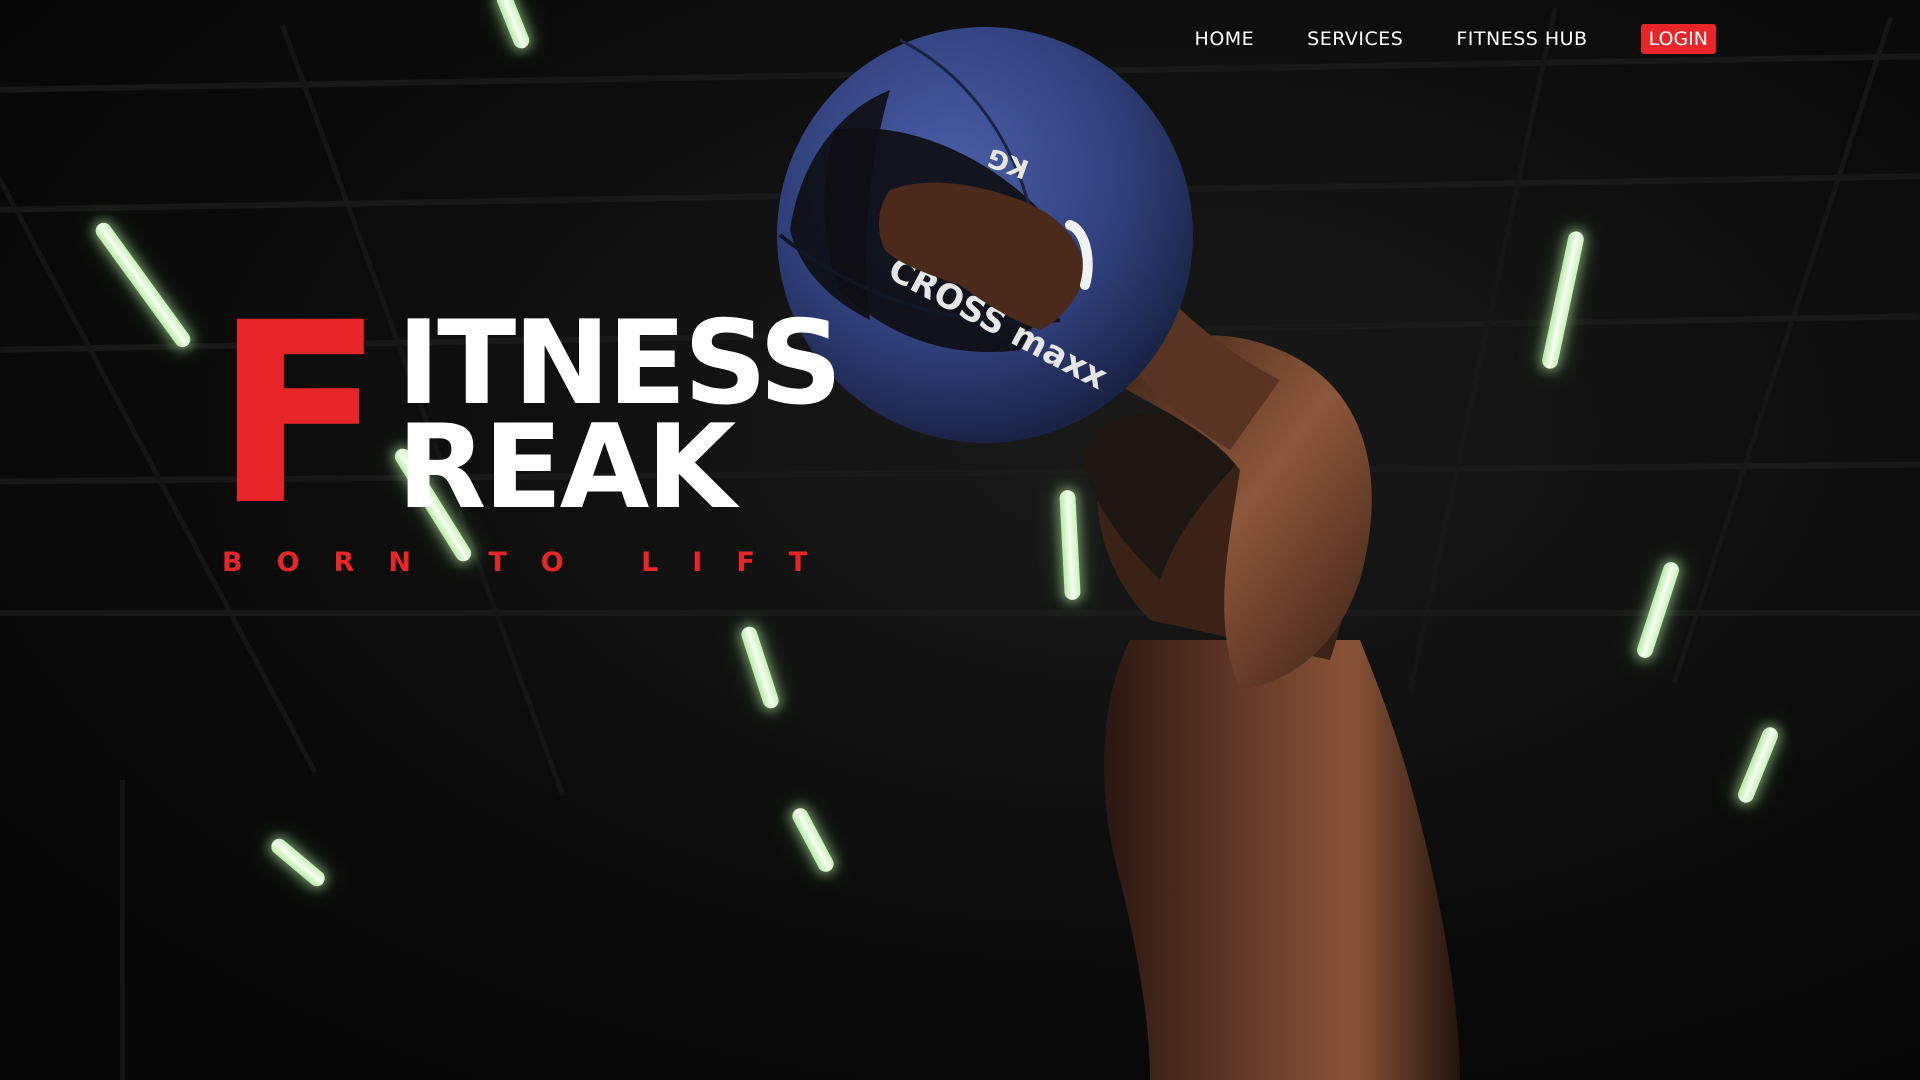 This screenshot has height=1080, width=1920. I want to click on main-navigation: HOME SERVICES FITNESS HUB LOGIN, so click(1455, 39).